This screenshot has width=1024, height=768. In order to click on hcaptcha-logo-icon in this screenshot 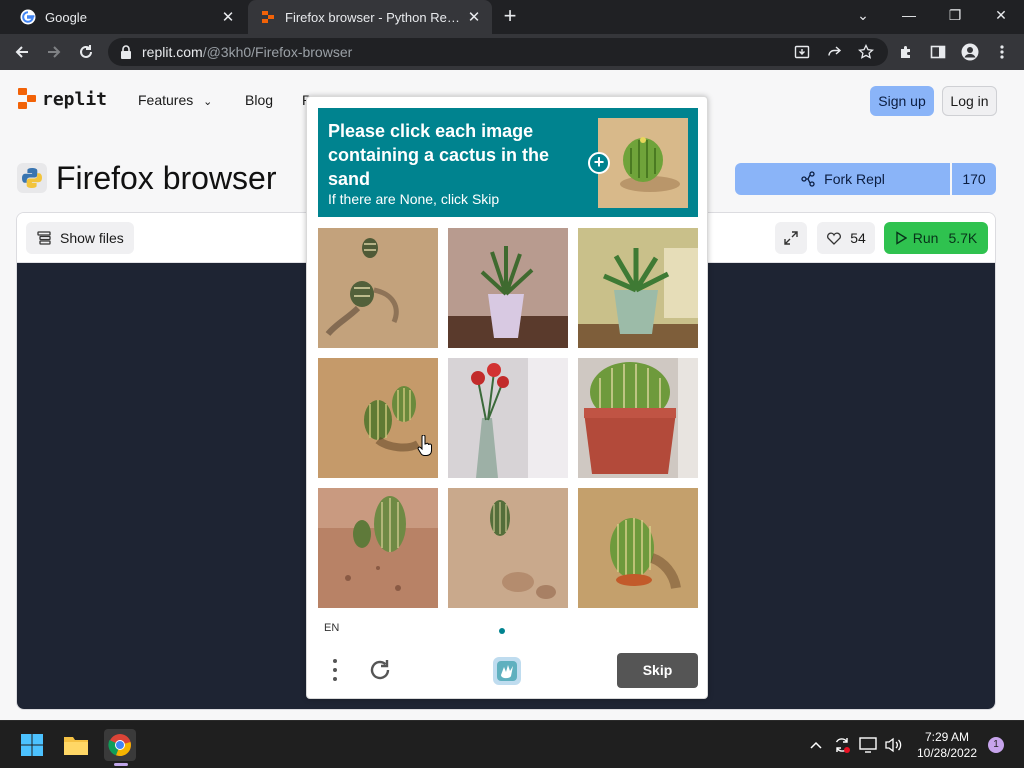, I will do `click(507, 671)`.